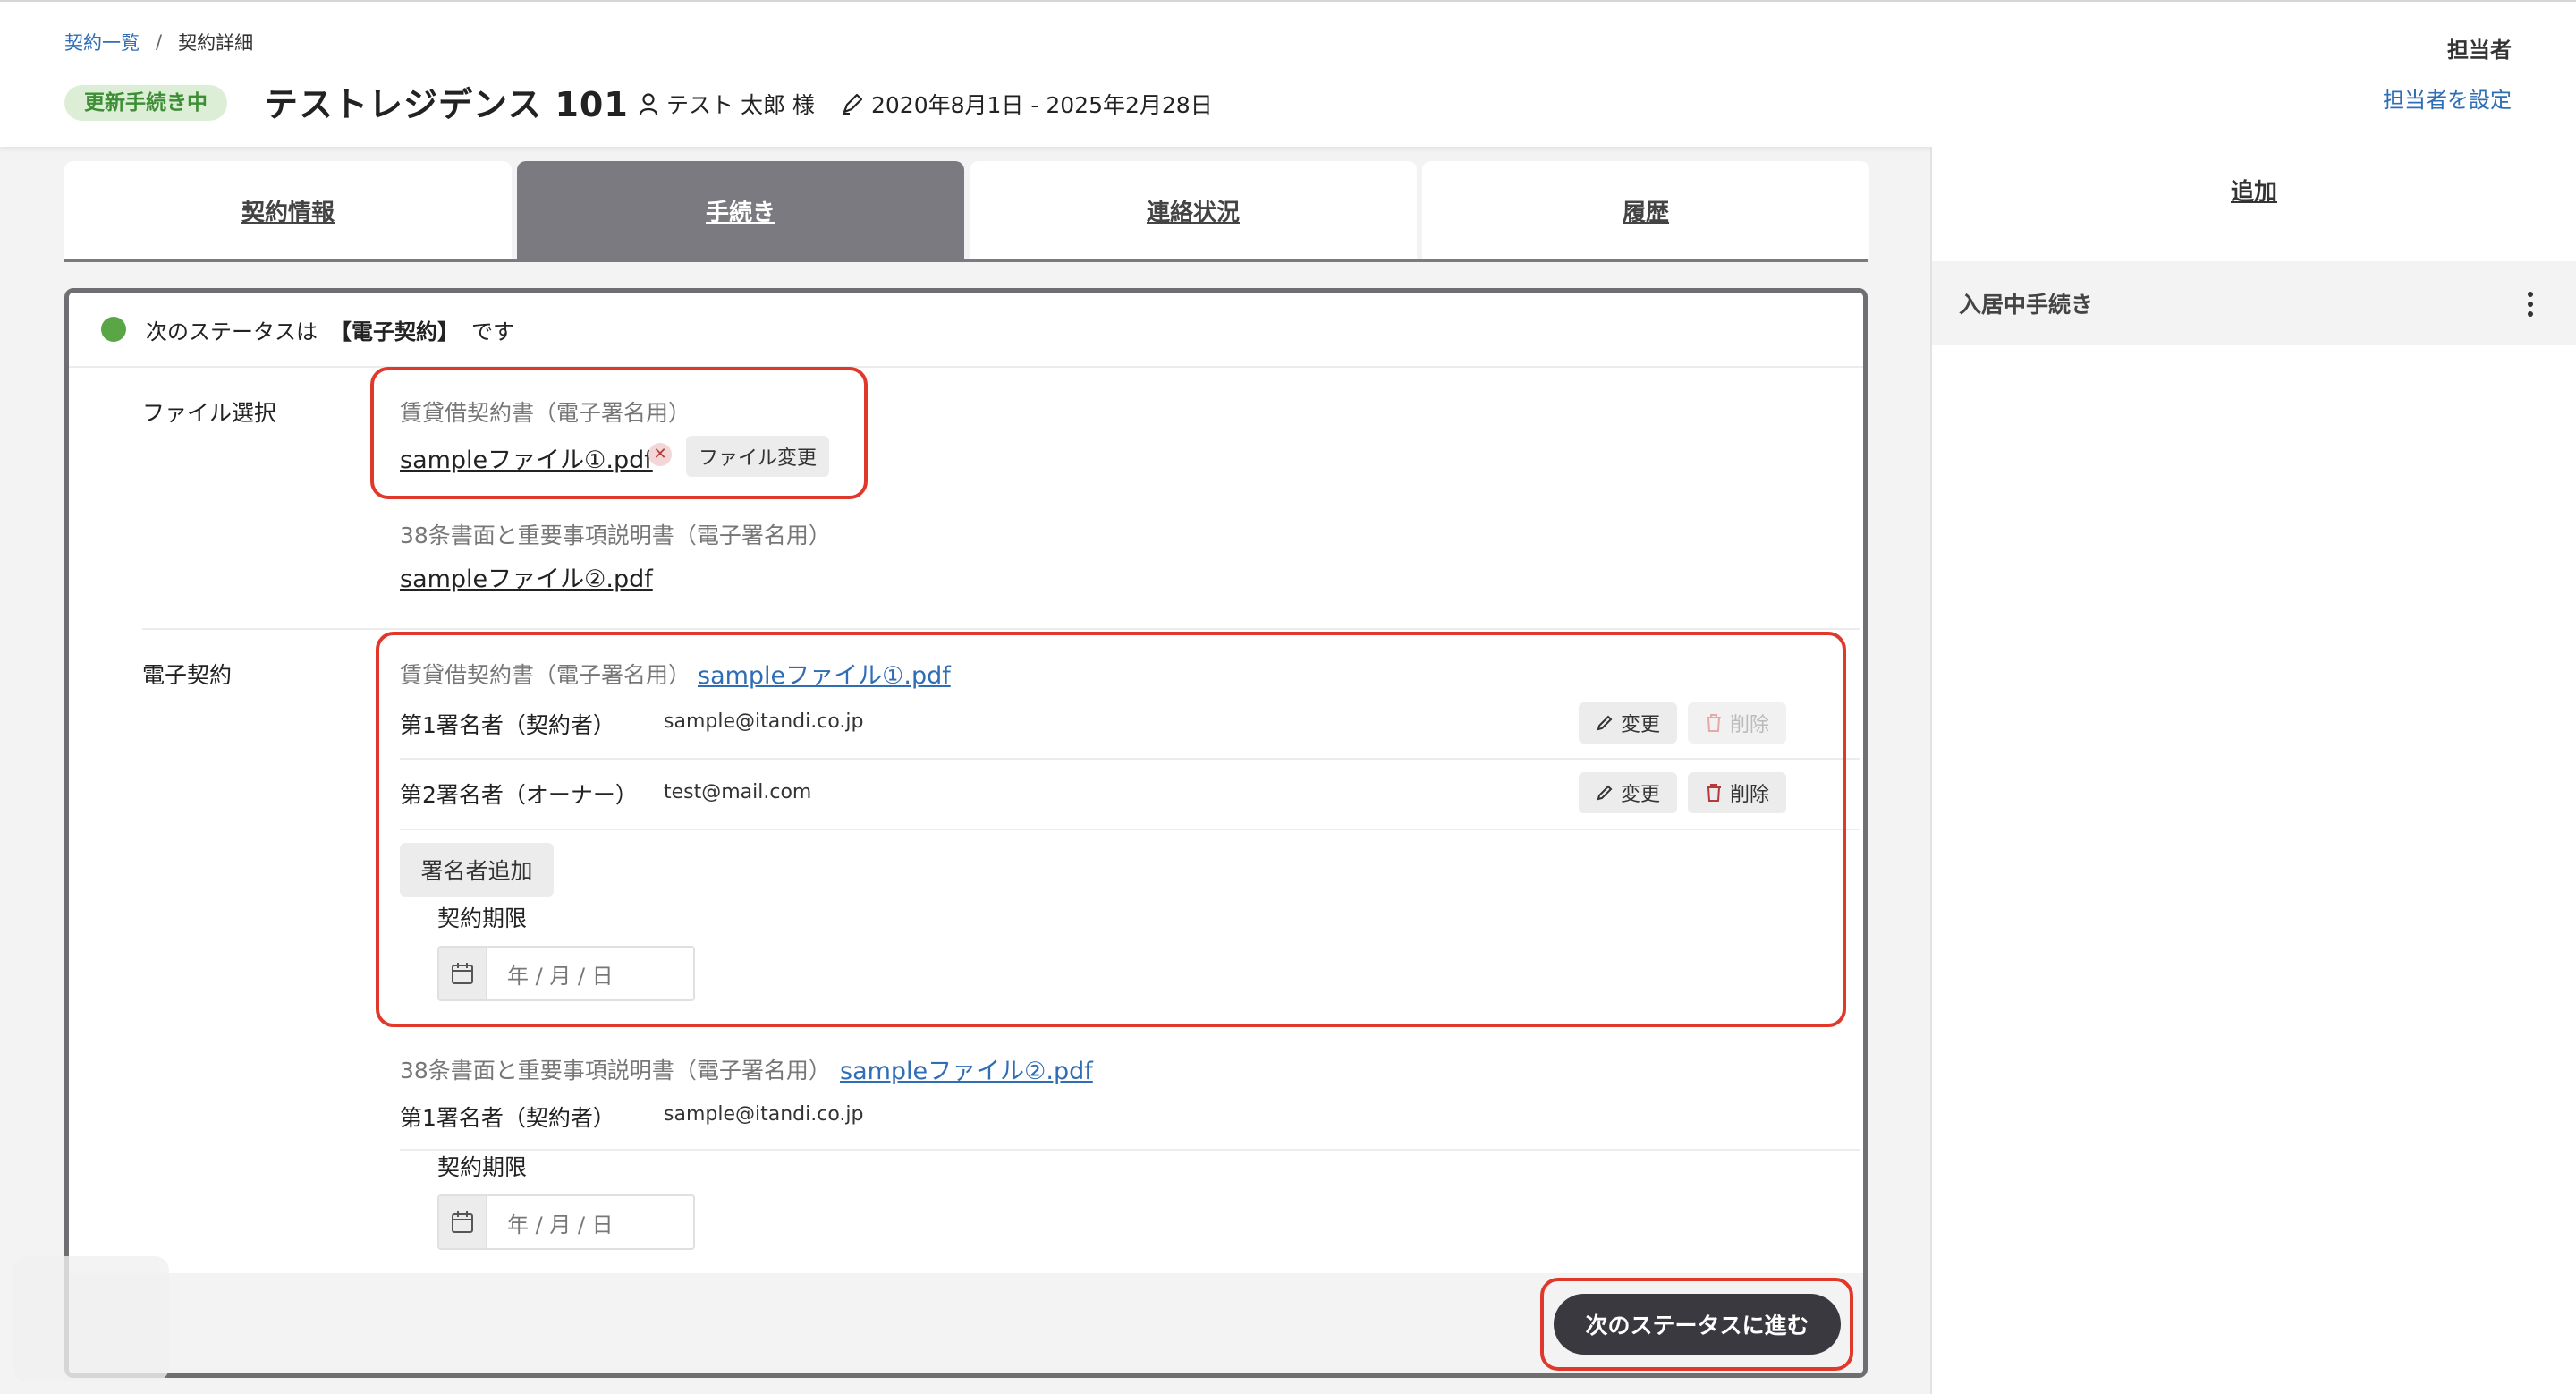 The width and height of the screenshot is (2576, 1394). Describe the element at coordinates (2254, 190) in the screenshot. I see `side-add-button: 追加` at that location.